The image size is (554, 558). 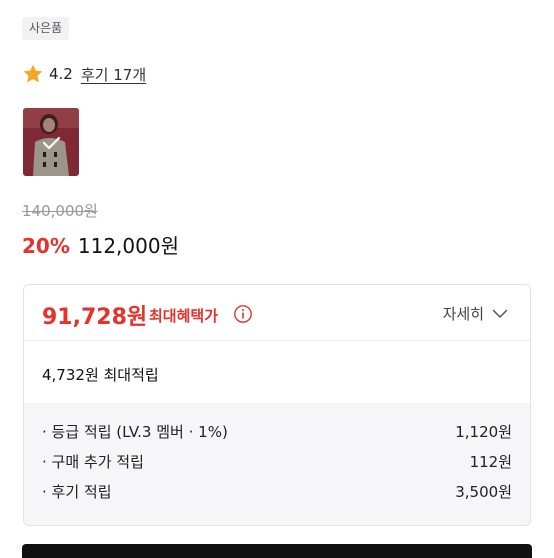 What do you see at coordinates (51, 142) in the screenshot?
I see `option-thumbnail-selected` at bounding box center [51, 142].